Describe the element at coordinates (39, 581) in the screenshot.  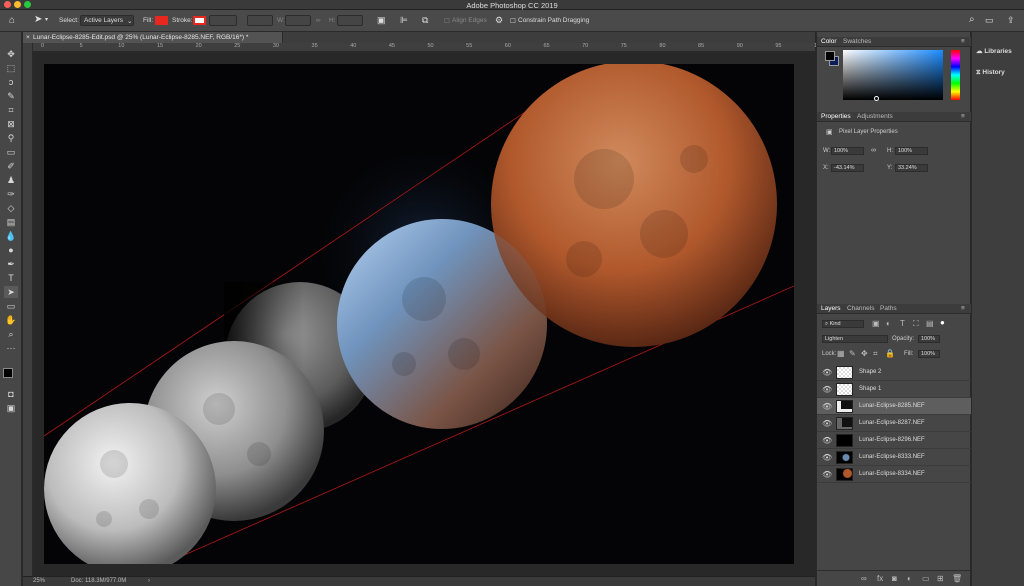
I see `zoom-level: 25%` at that location.